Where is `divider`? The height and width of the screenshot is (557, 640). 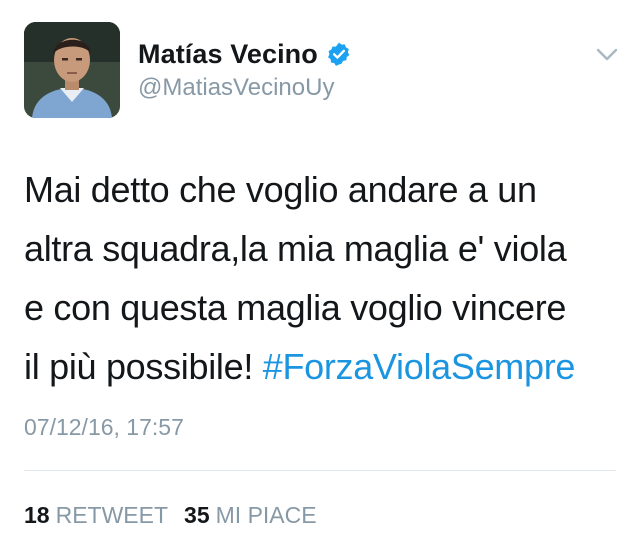
divider is located at coordinates (320, 470).